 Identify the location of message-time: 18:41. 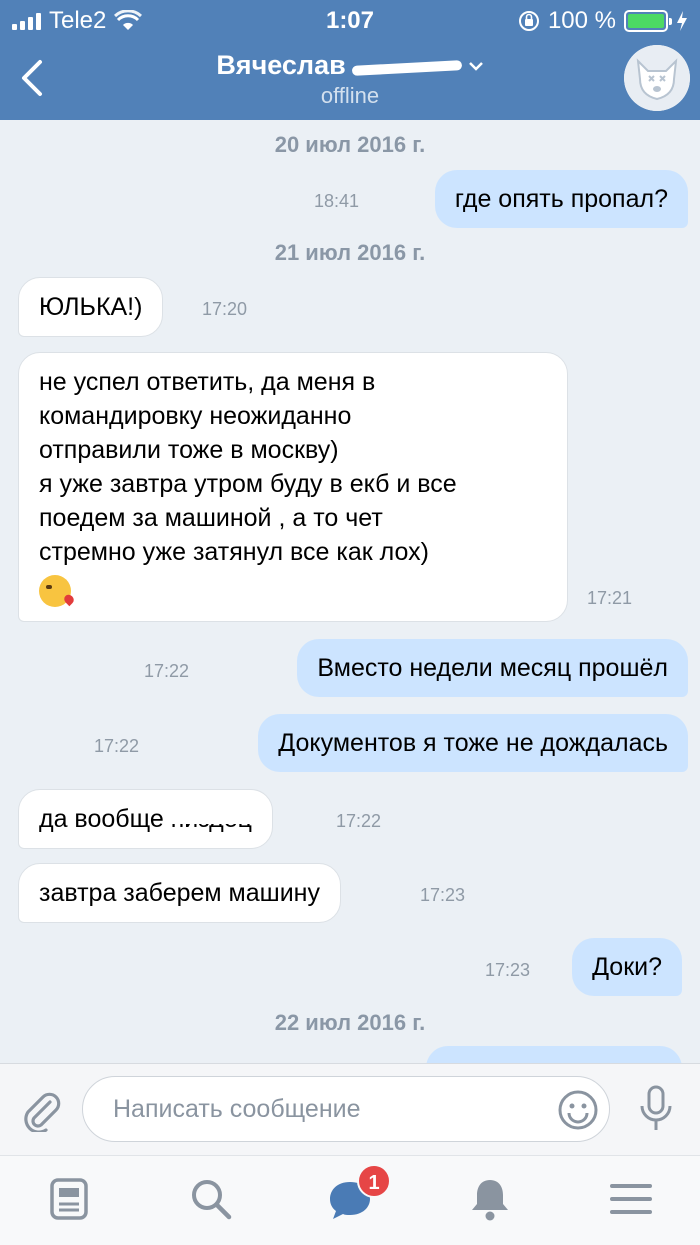
(337, 201).